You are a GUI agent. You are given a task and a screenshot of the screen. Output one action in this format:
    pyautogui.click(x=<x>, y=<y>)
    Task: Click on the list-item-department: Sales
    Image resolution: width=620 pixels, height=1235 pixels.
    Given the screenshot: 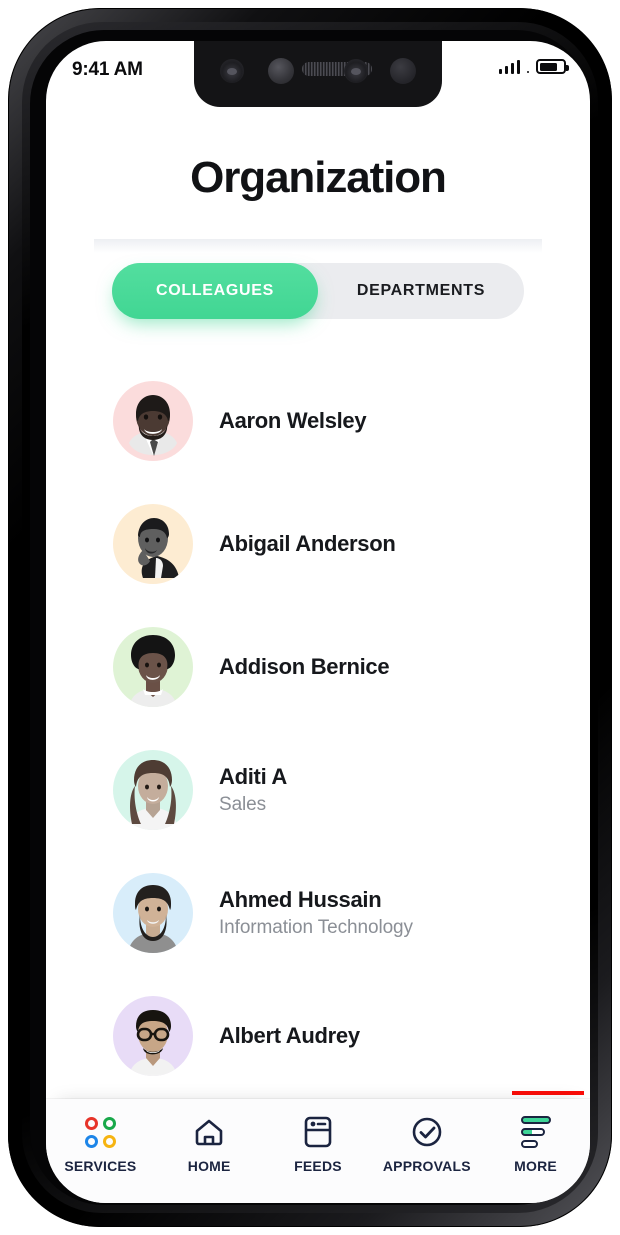 What is the action you would take?
    pyautogui.click(x=243, y=804)
    